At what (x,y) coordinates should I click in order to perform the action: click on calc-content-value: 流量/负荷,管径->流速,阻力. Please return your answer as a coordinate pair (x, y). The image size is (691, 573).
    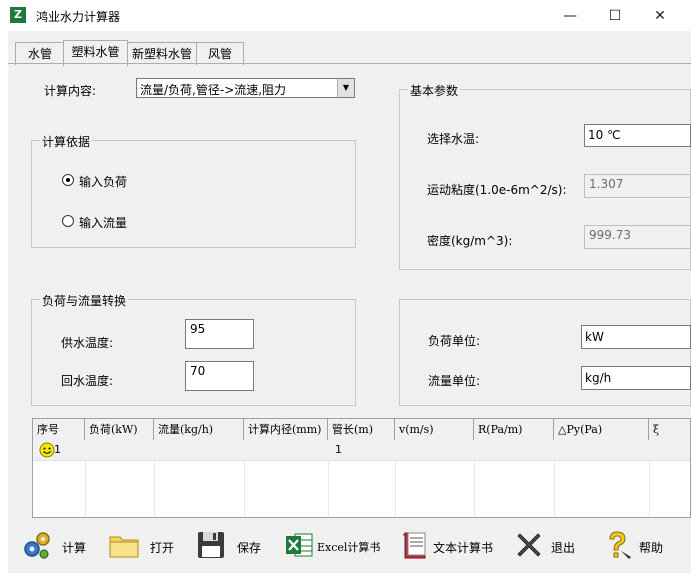
    Looking at the image, I should click on (213, 90).